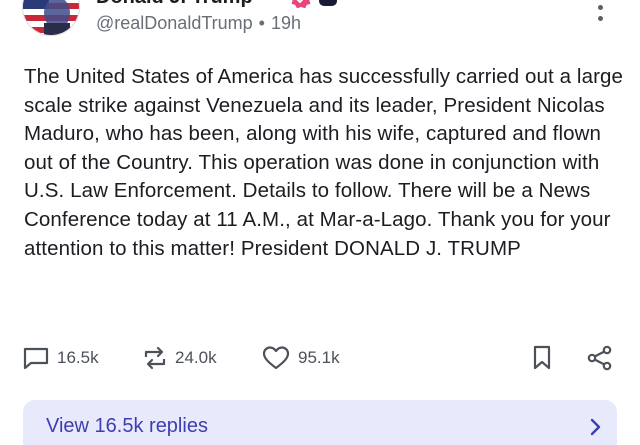  I want to click on view-replies-label: View 16.5k replies, so click(127, 426).